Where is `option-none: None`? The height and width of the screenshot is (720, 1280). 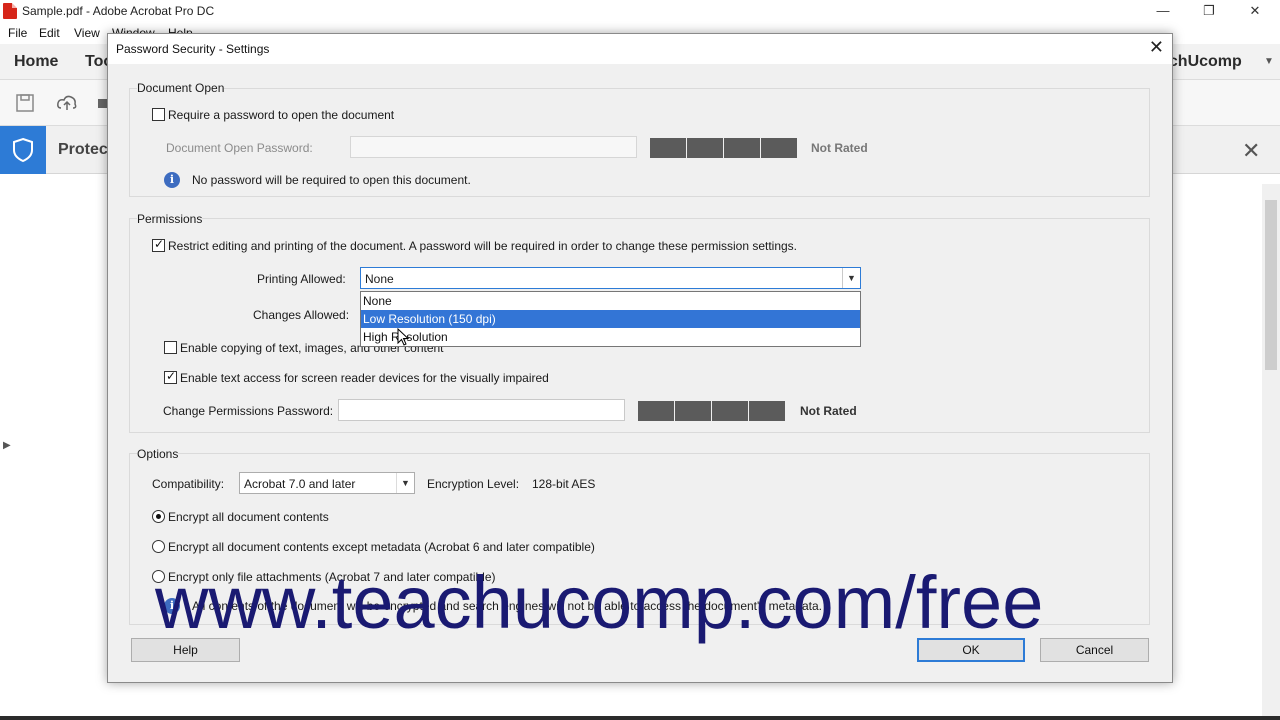
option-none: None is located at coordinates (610, 301).